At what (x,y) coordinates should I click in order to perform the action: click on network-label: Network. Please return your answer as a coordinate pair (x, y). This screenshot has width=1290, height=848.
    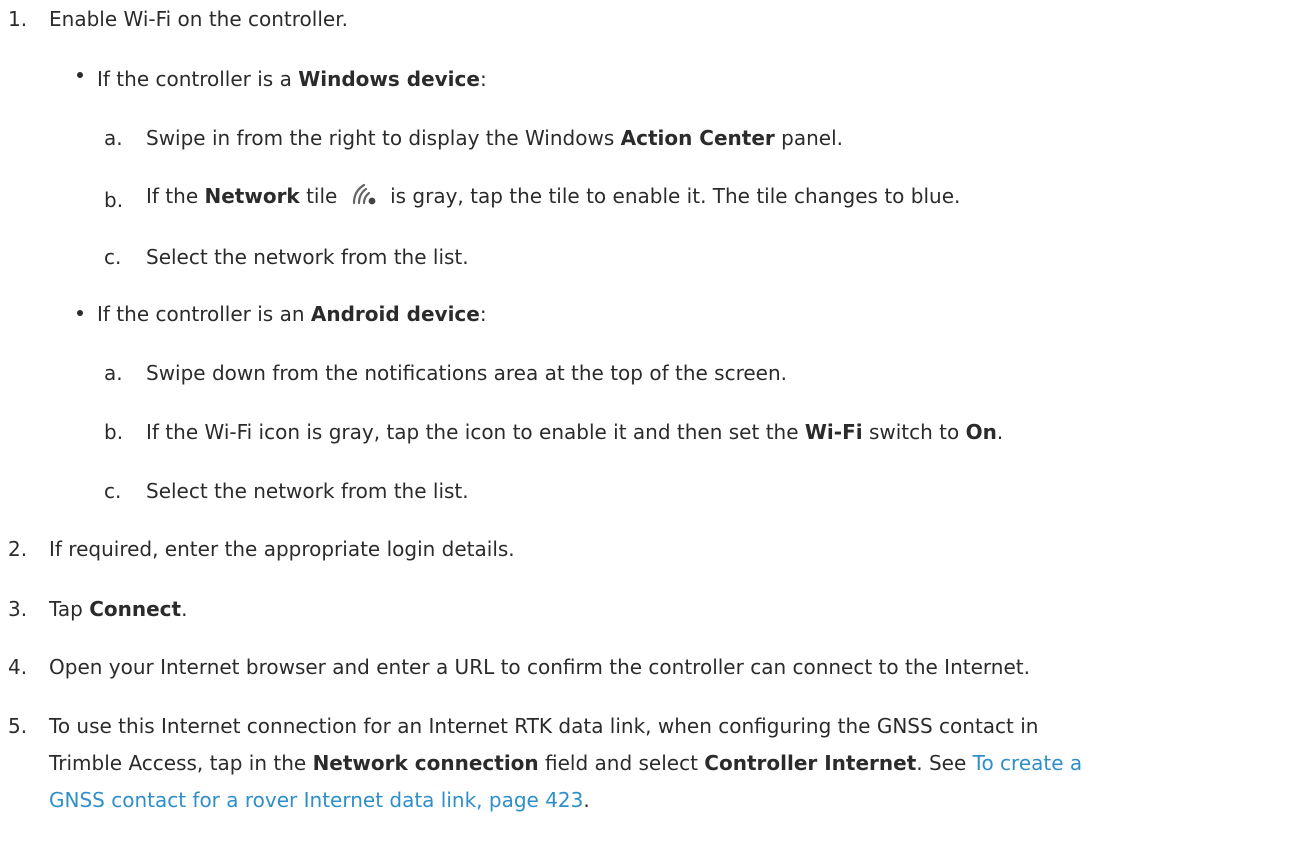
    Looking at the image, I should click on (252, 196).